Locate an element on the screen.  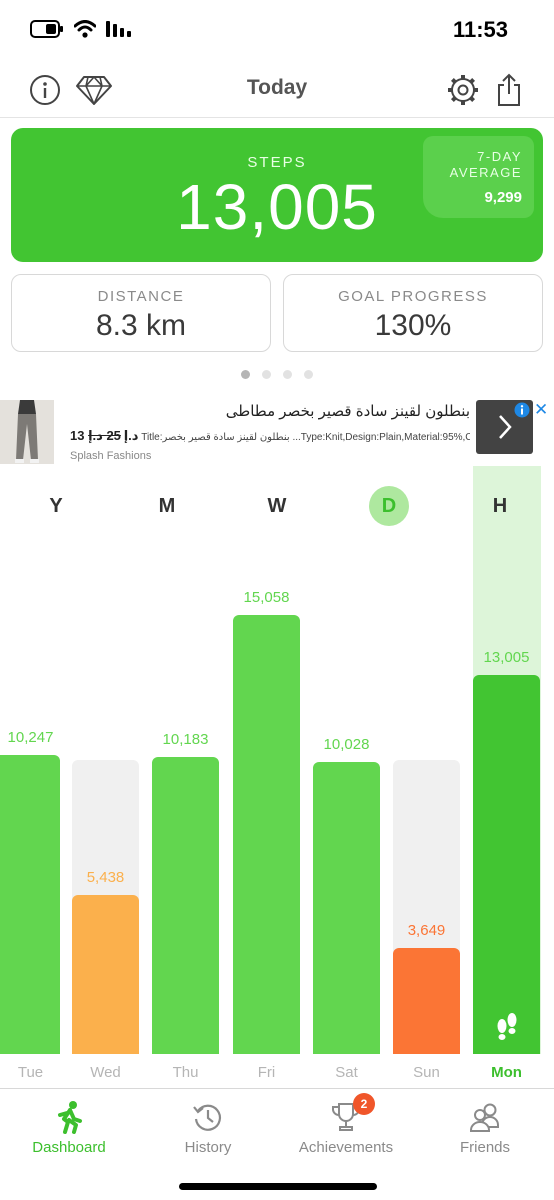
goal-label: GOAL PROGRESS is located at coordinates (413, 296).